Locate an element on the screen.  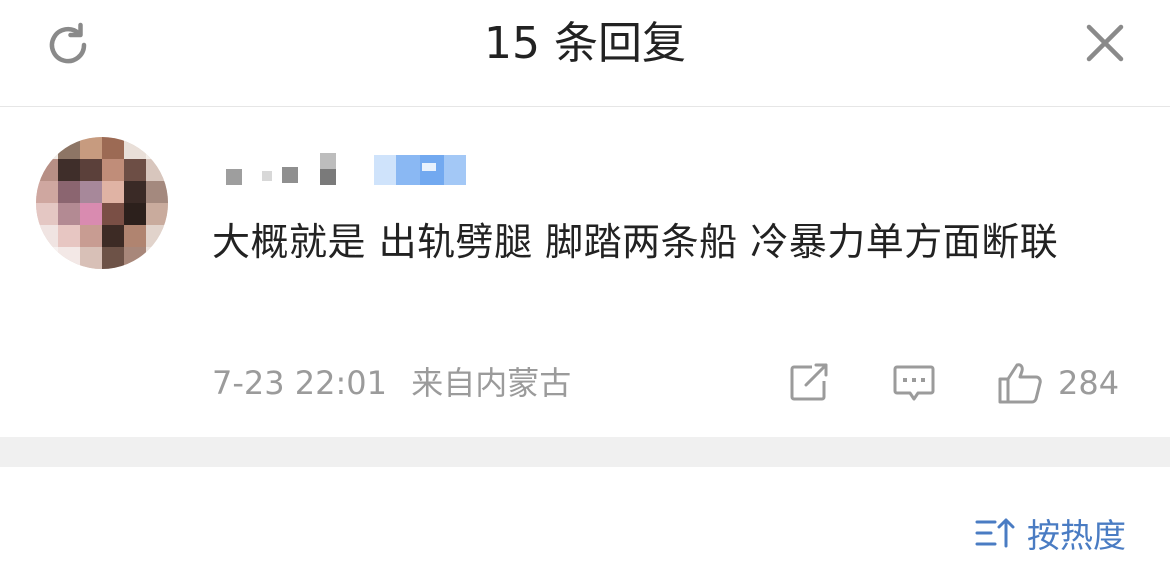
like-button: 284 is located at coordinates (1057, 383).